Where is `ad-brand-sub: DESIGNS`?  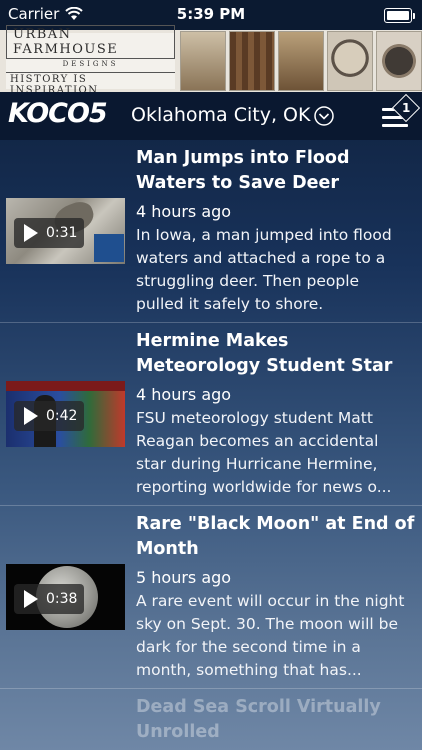
ad-brand-sub: DESIGNS is located at coordinates (90, 63).